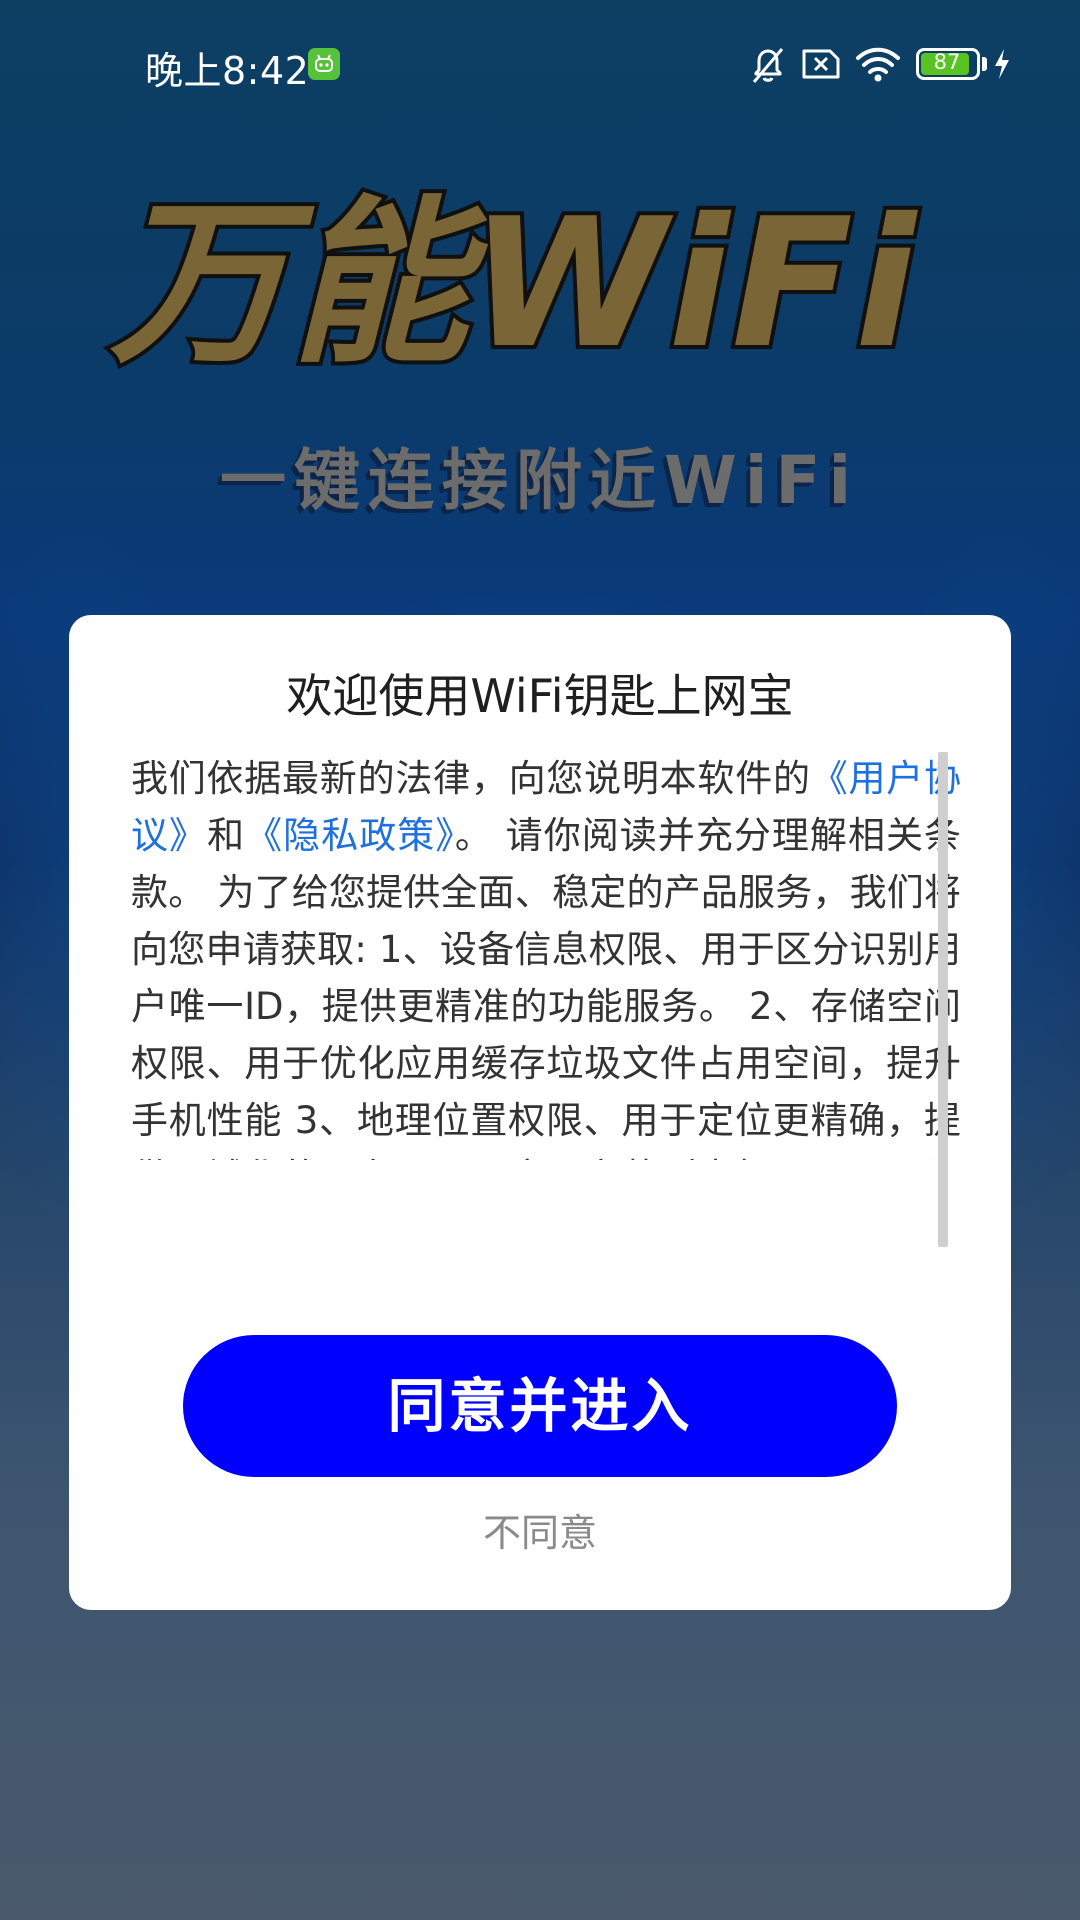  I want to click on sim-error-icon, so click(821, 66).